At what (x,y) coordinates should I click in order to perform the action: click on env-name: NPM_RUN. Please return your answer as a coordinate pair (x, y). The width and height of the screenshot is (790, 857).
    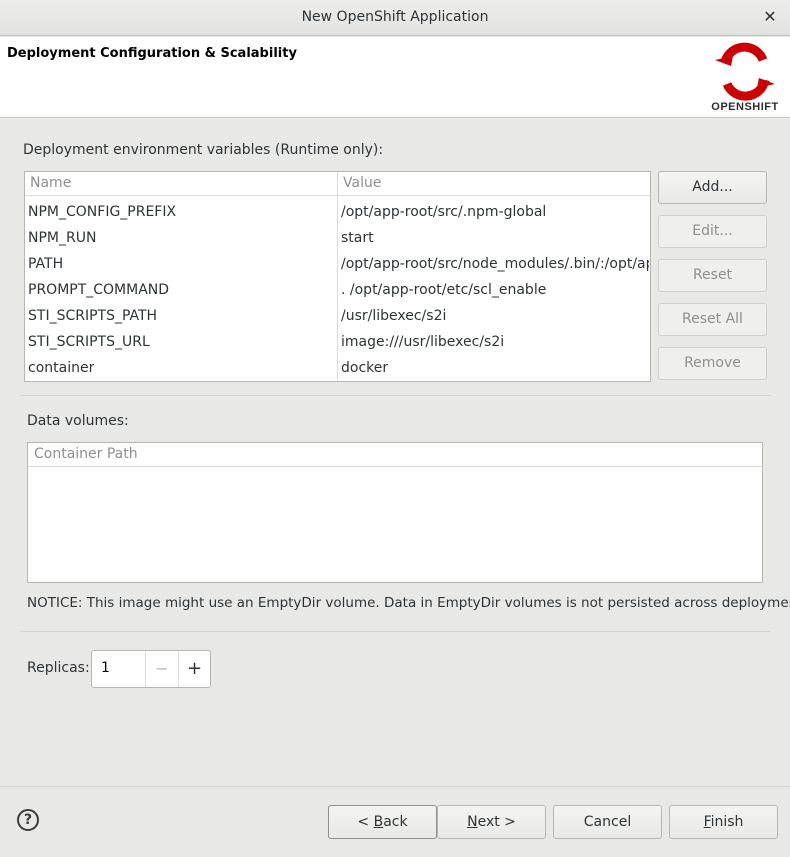
    Looking at the image, I should click on (62, 238).